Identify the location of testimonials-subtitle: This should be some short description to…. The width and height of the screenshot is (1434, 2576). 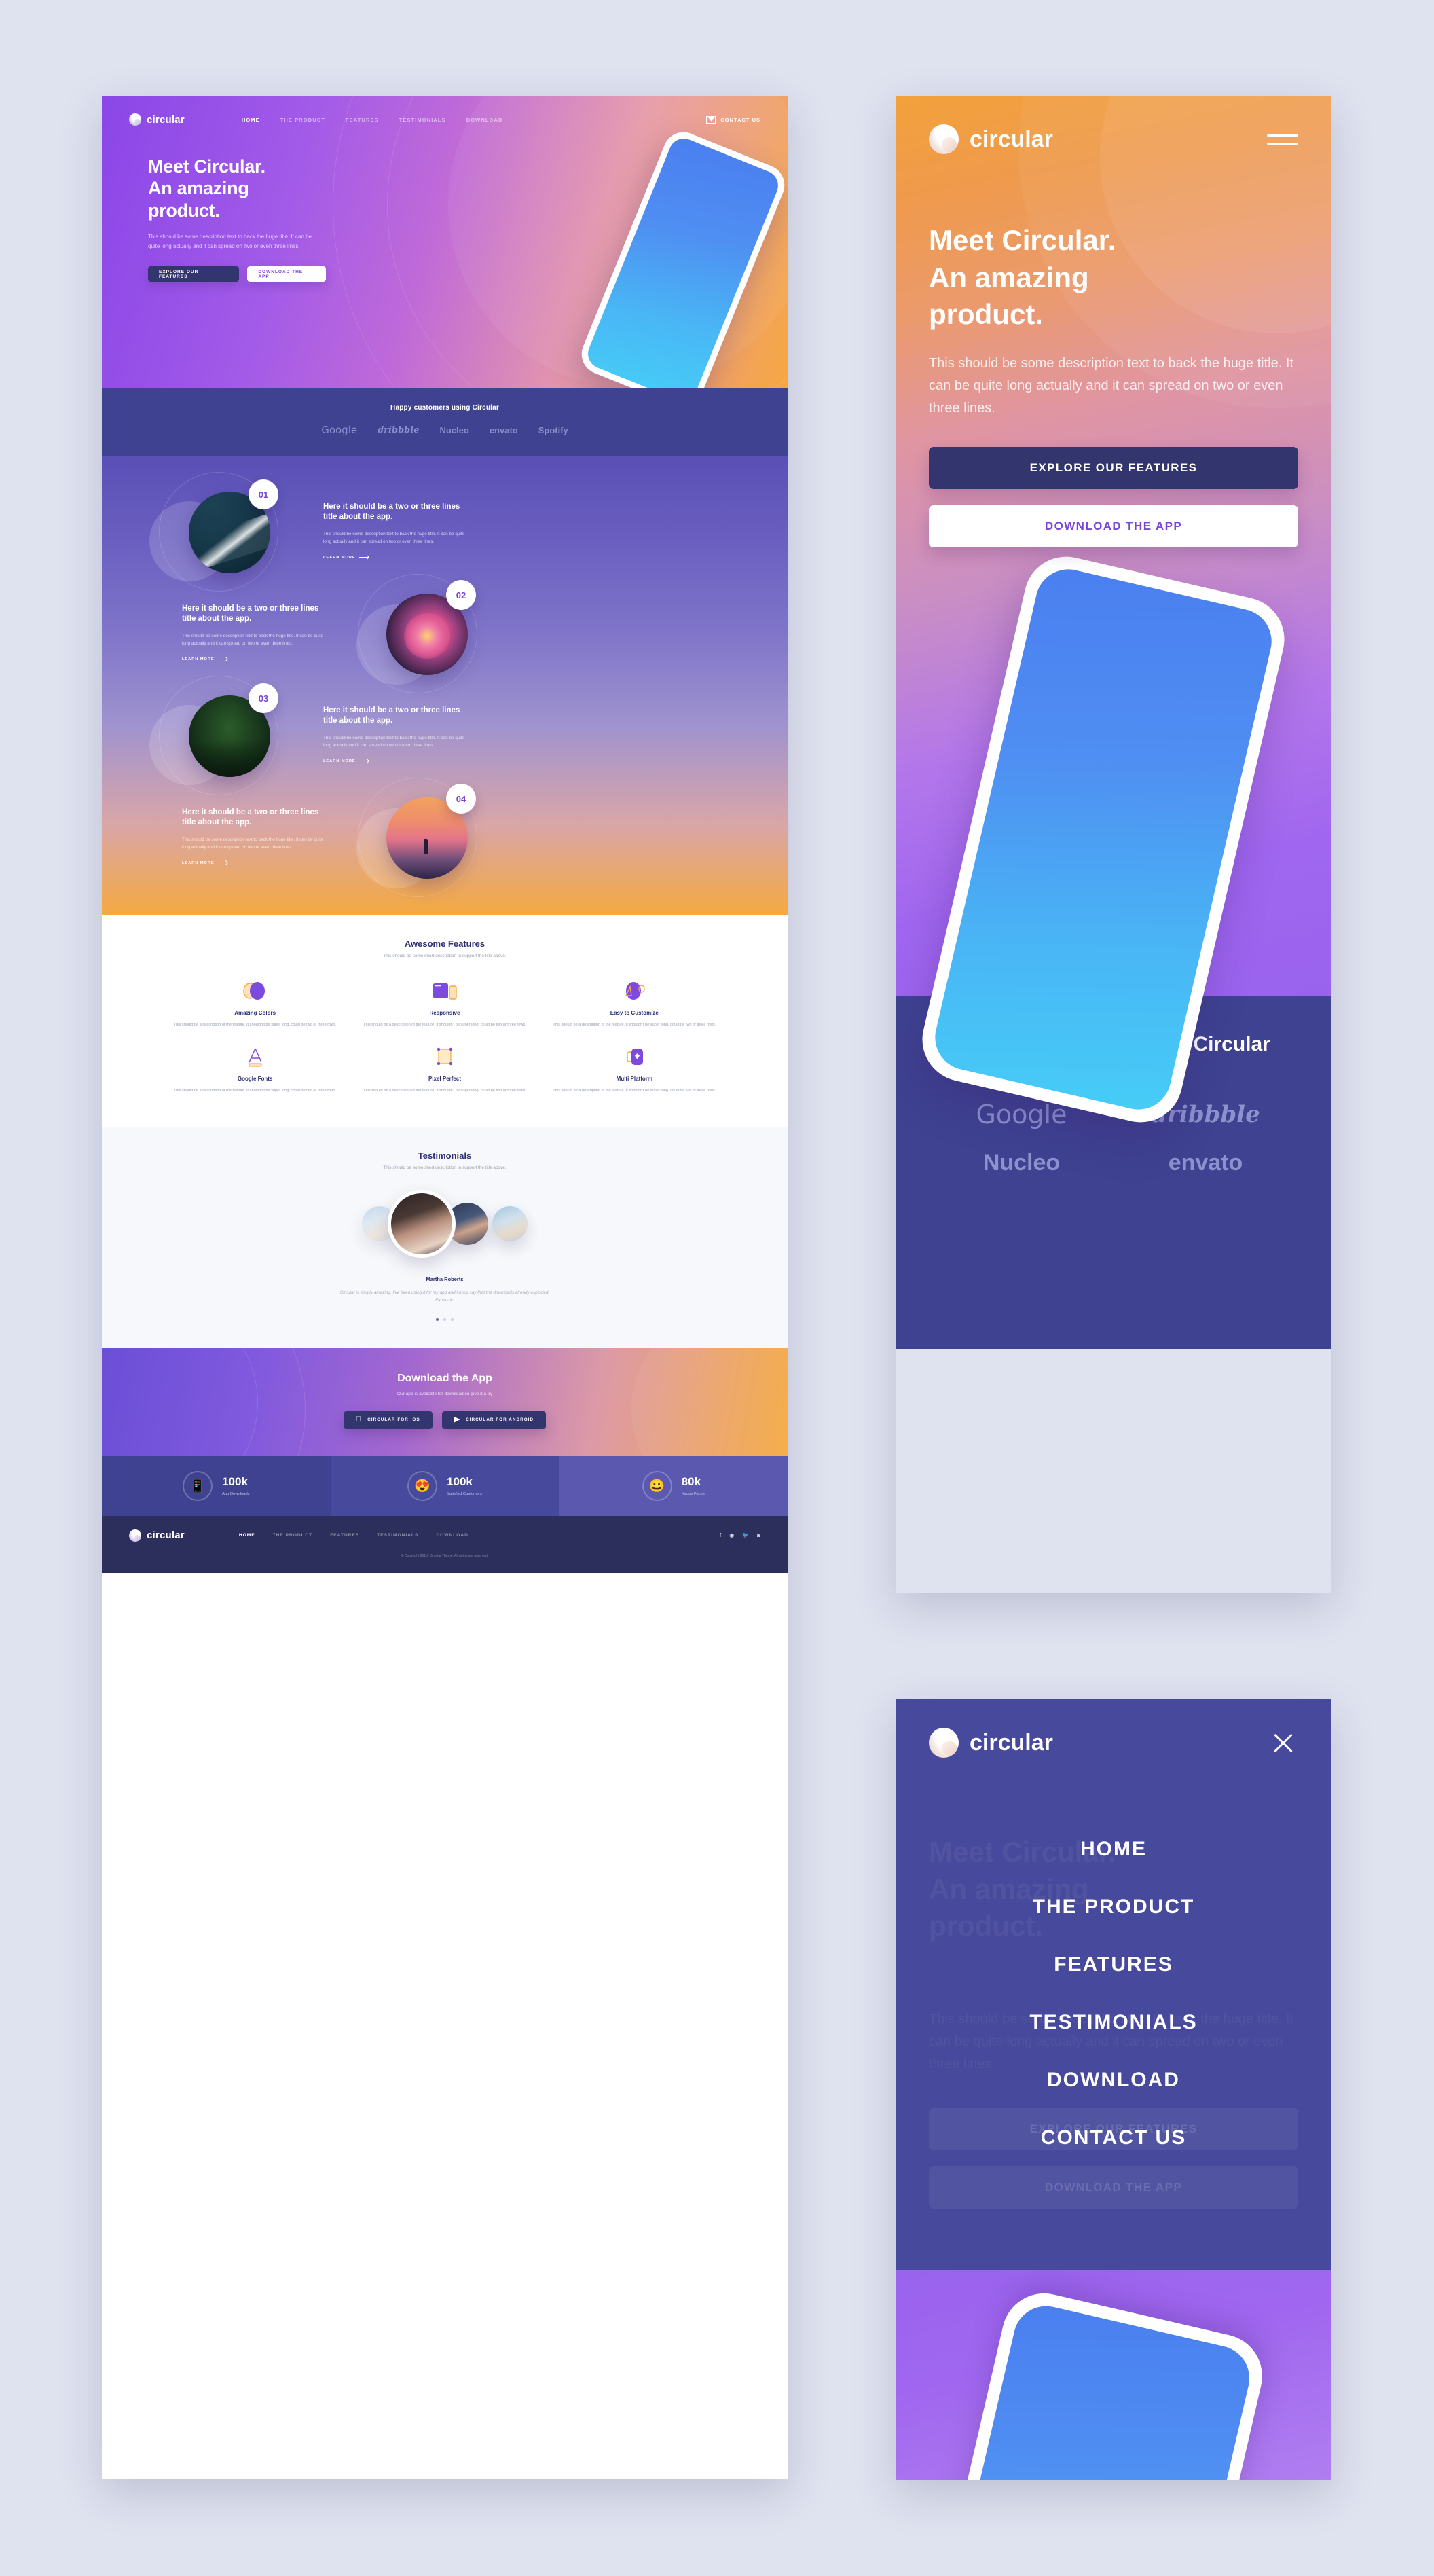
(445, 1167).